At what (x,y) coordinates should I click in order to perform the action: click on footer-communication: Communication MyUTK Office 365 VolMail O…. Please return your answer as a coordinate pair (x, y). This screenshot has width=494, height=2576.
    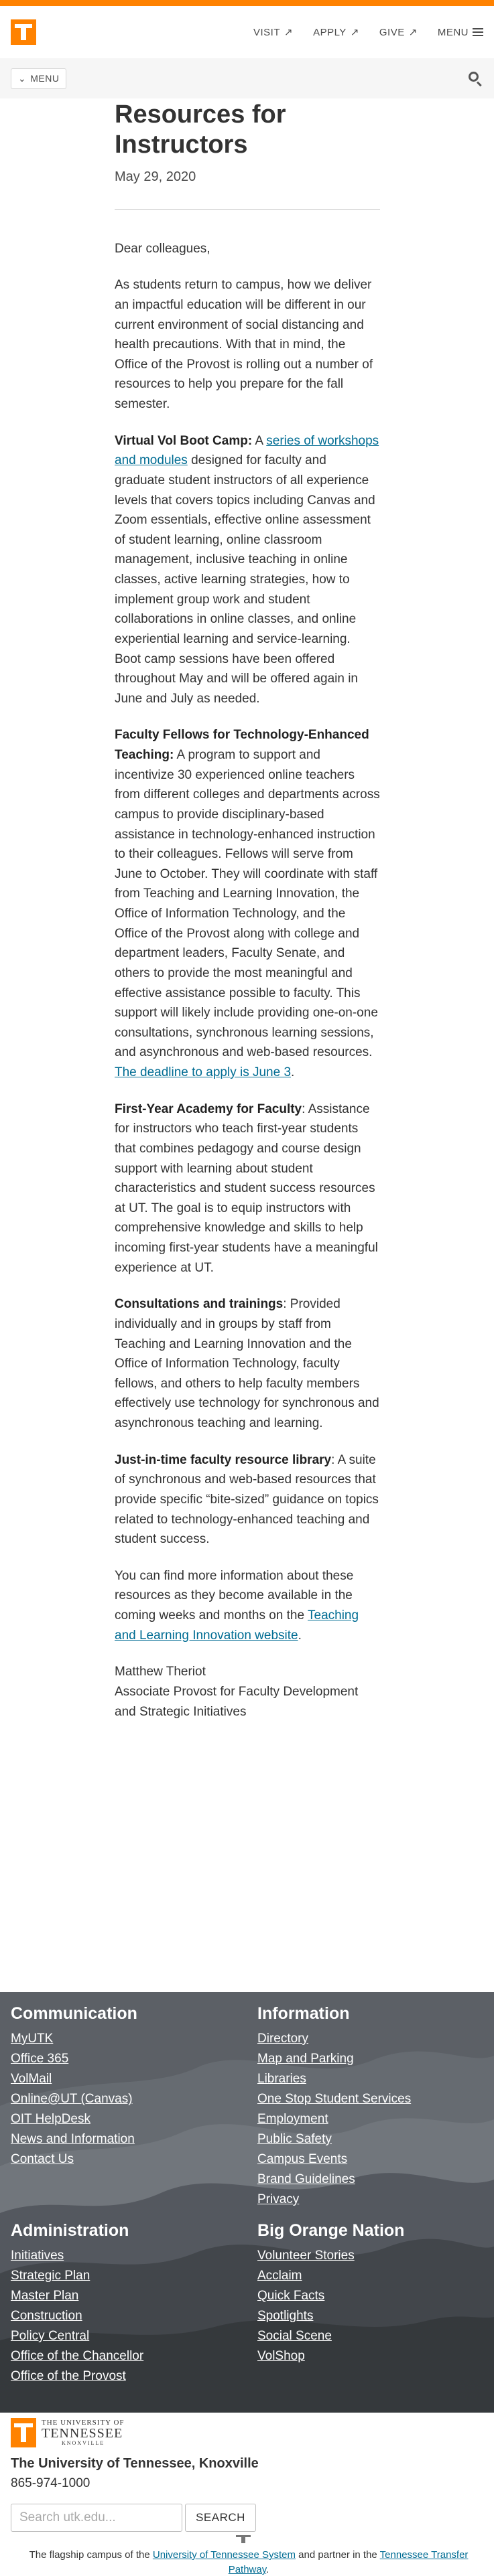
    Looking at the image, I should click on (125, 2087).